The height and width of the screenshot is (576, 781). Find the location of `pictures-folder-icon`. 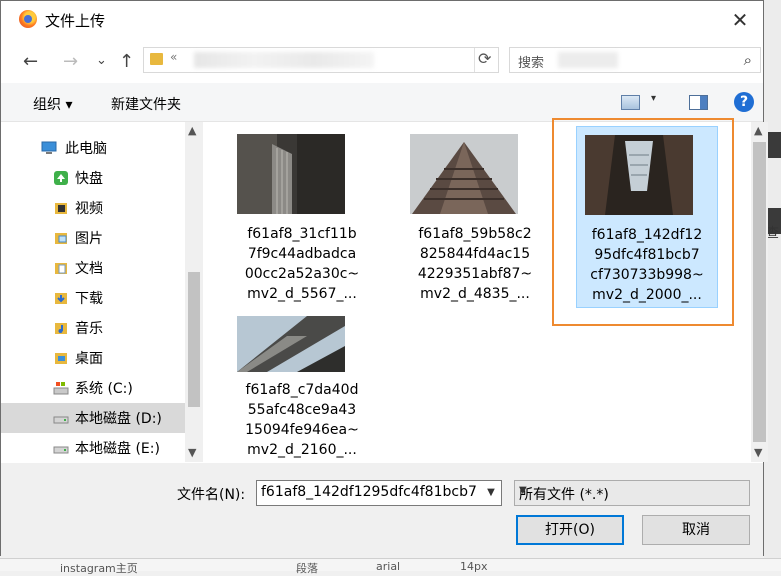

pictures-folder-icon is located at coordinates (61, 238).